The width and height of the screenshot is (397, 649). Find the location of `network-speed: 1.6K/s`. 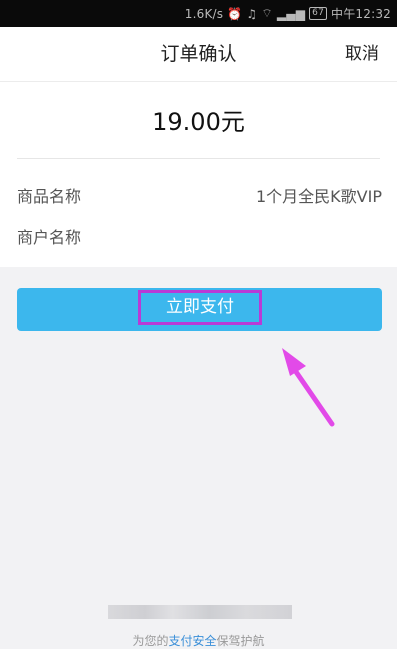

network-speed: 1.6K/s is located at coordinates (204, 13).